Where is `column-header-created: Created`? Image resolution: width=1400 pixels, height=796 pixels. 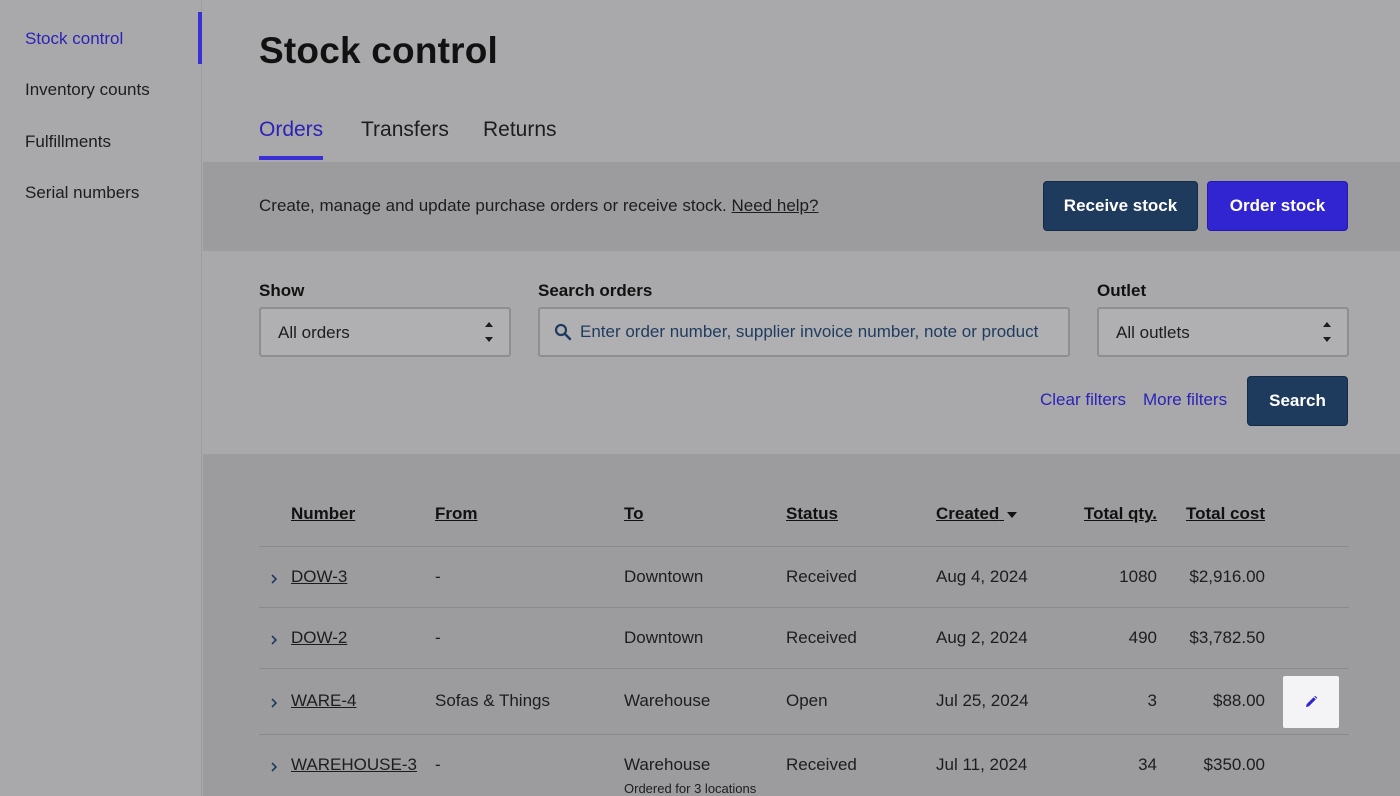 column-header-created: Created is located at coordinates (977, 514).